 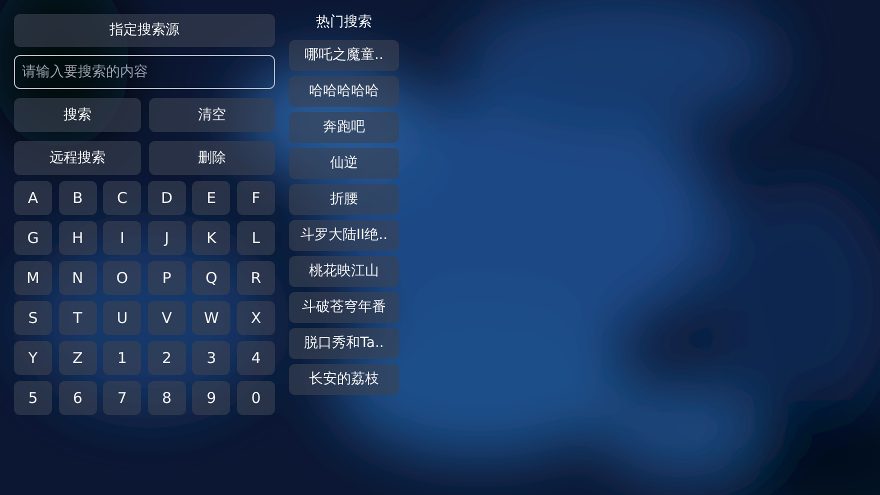 I want to click on keyboard-key: Y, so click(x=33, y=358).